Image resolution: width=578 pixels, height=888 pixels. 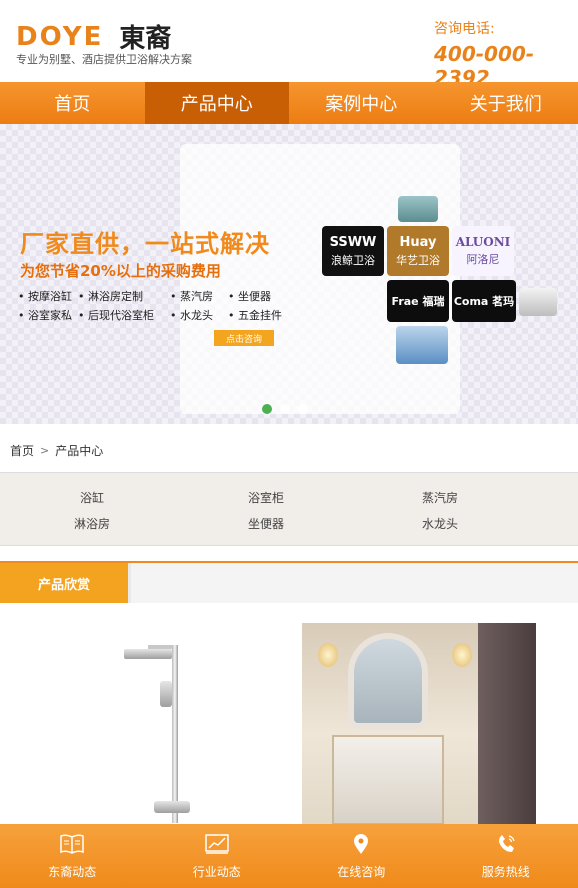 I want to click on product-card-shower, so click(x=161, y=724).